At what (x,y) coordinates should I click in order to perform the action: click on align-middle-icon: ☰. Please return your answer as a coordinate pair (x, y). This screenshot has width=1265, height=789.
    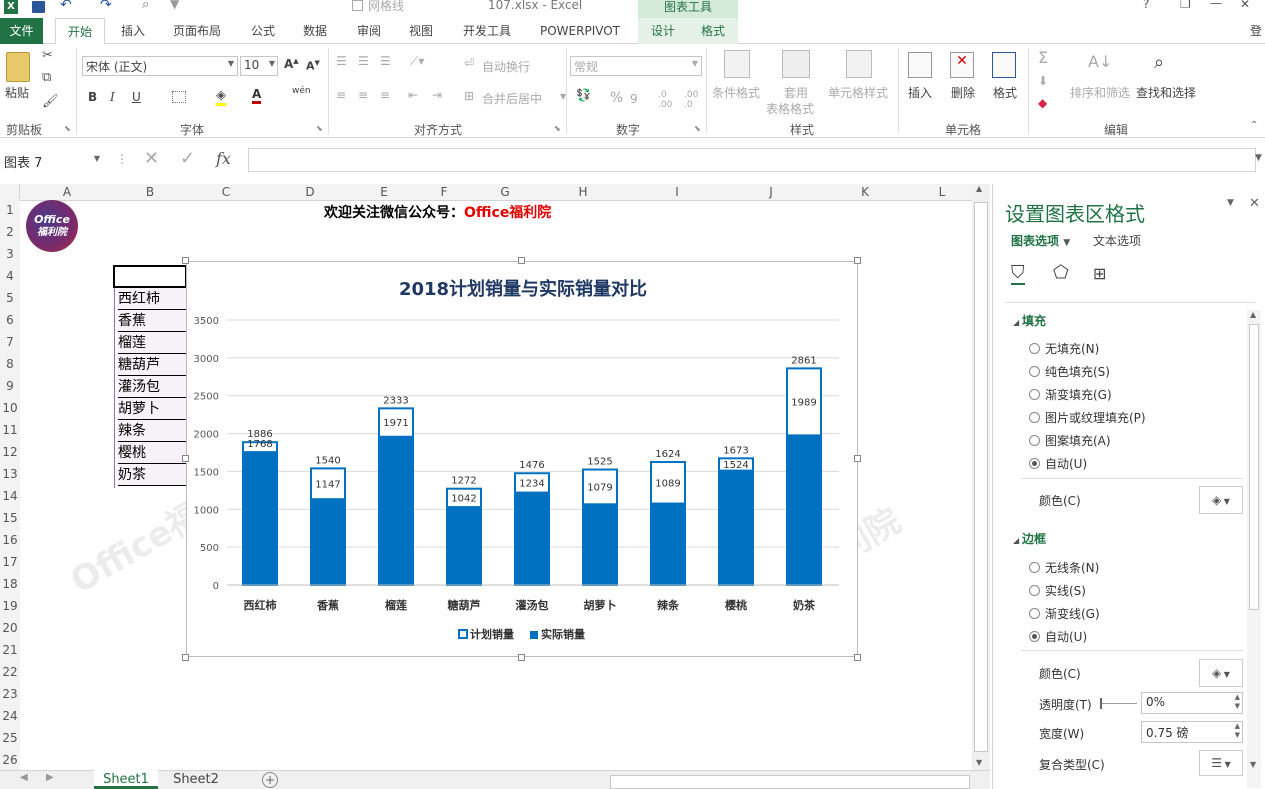
    Looking at the image, I should click on (363, 61).